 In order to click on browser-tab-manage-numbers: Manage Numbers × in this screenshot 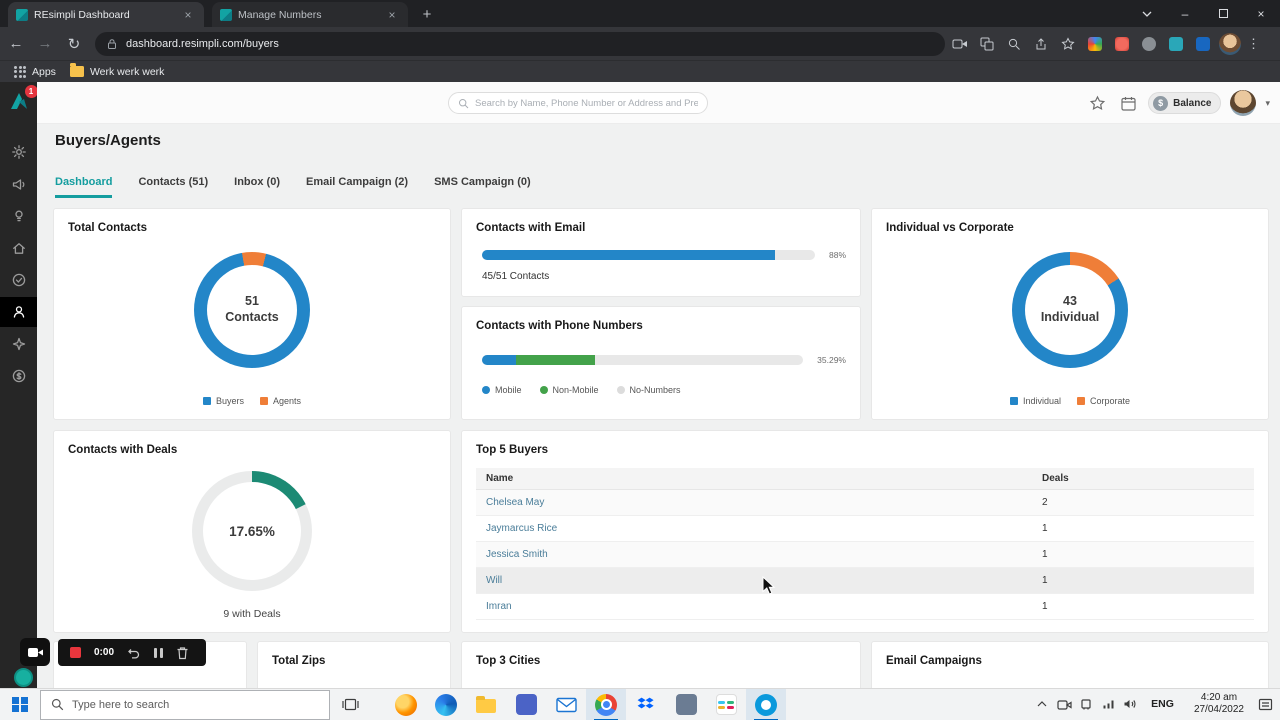, I will do `click(310, 14)`.